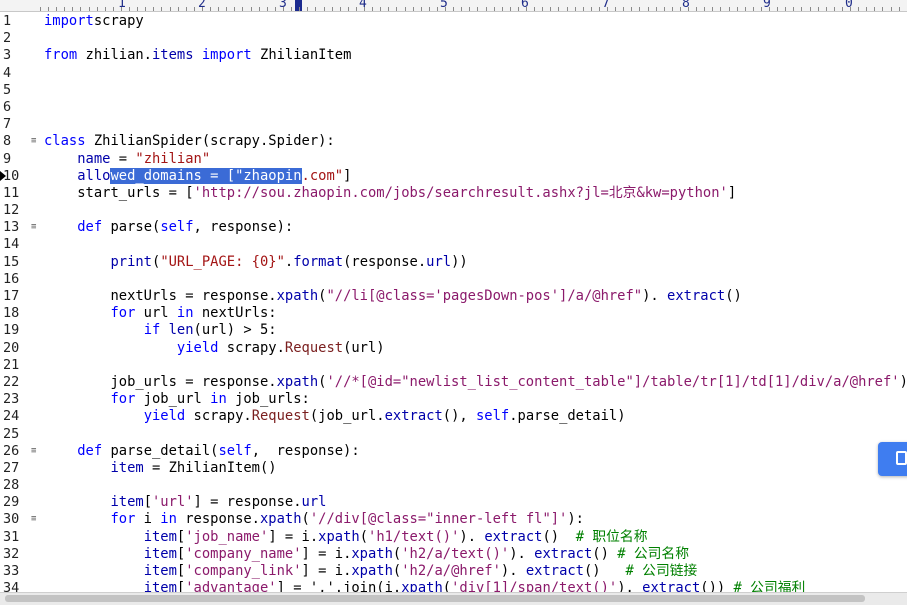 The width and height of the screenshot is (907, 605). Describe the element at coordinates (453, 124) in the screenshot. I see `code-line: 7` at that location.